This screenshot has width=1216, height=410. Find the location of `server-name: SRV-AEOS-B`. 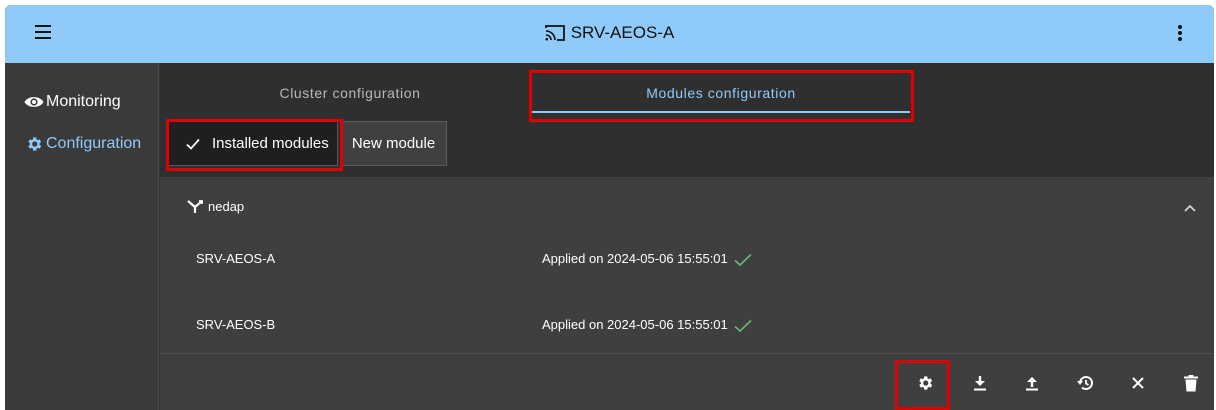

server-name: SRV-AEOS-B is located at coordinates (236, 324).